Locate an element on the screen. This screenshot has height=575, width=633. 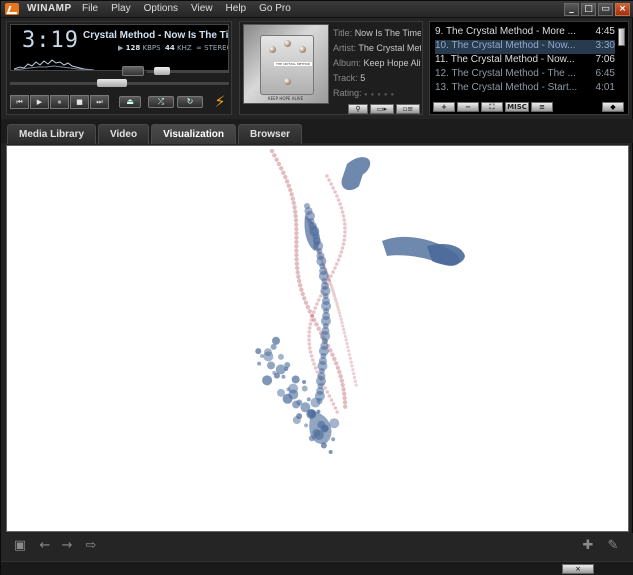
repeat-button: ↻ is located at coordinates (190, 102).